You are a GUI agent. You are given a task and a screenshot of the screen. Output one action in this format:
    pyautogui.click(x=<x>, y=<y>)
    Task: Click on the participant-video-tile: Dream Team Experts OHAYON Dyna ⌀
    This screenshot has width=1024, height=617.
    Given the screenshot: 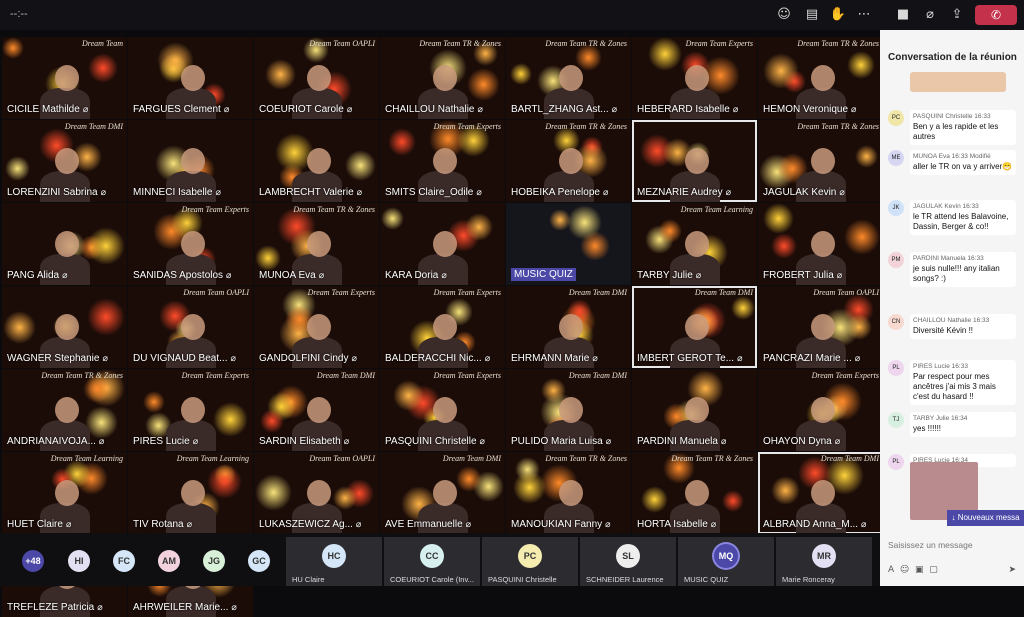 What is the action you would take?
    pyautogui.click(x=820, y=410)
    